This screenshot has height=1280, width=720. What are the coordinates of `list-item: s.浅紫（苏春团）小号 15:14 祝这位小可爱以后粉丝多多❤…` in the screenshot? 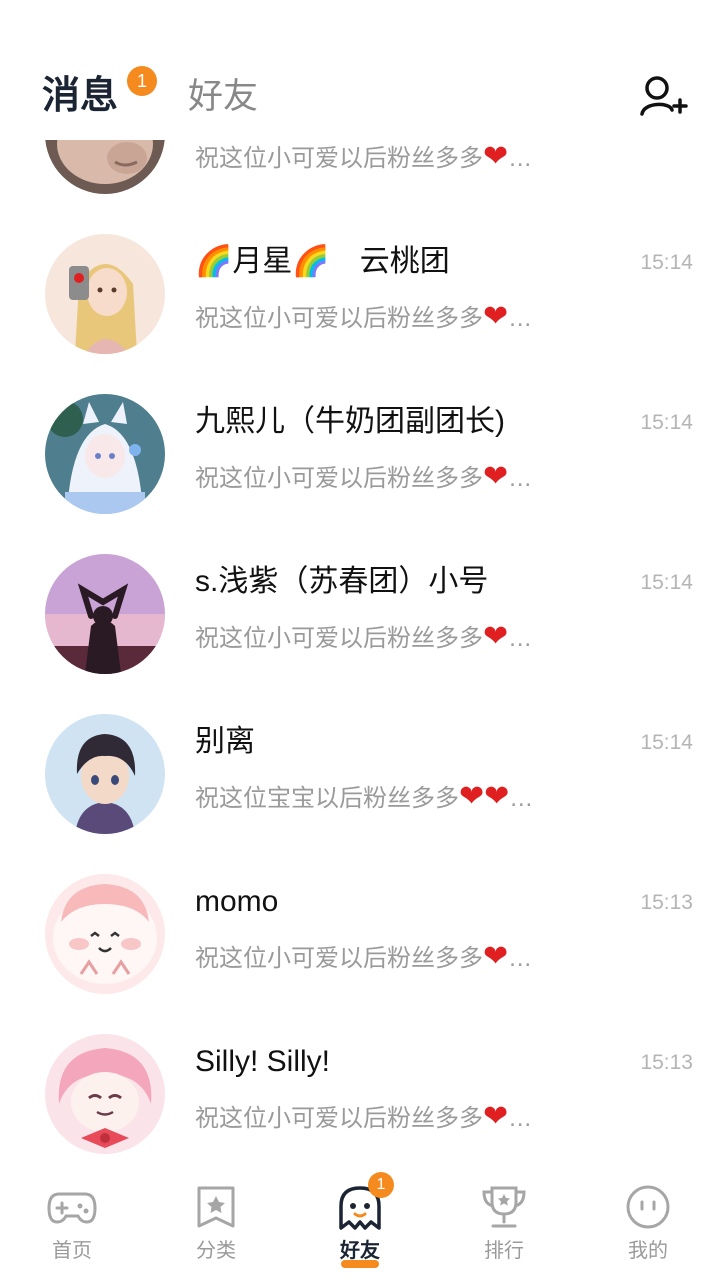 It's located at (360, 634).